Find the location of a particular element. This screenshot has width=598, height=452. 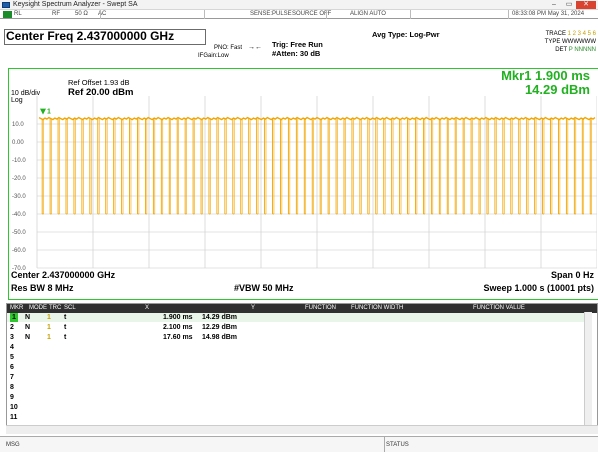

y-tick-label: 0.00 is located at coordinates (18, 143).